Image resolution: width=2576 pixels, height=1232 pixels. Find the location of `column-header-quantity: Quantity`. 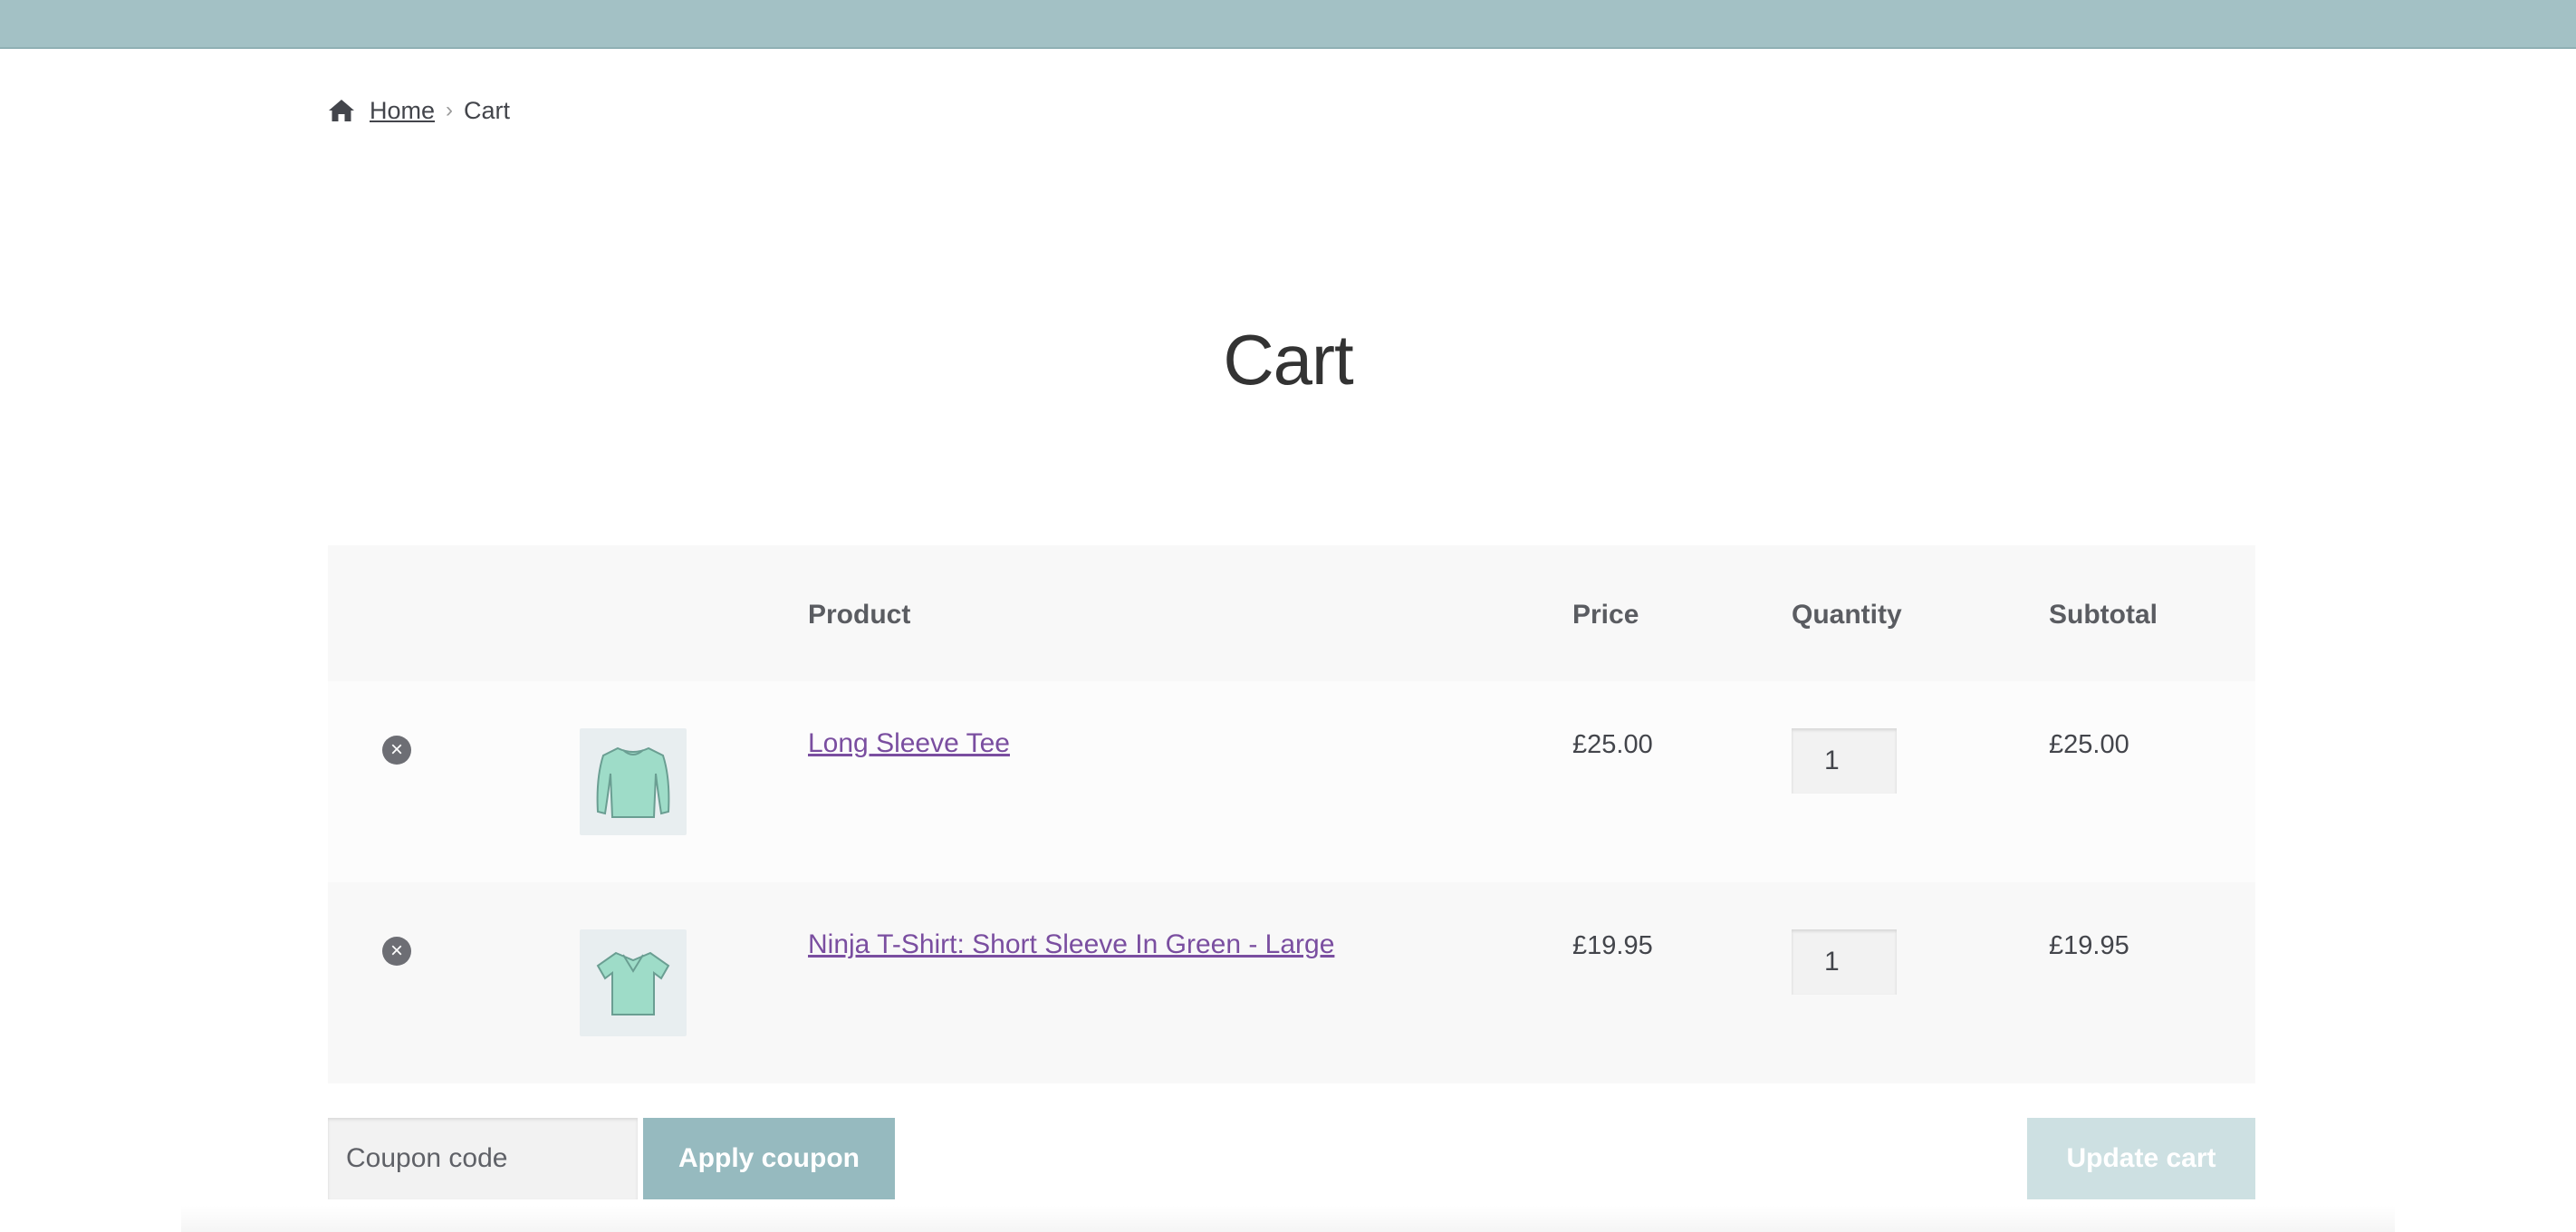

column-header-quantity: Quantity is located at coordinates (1847, 615).